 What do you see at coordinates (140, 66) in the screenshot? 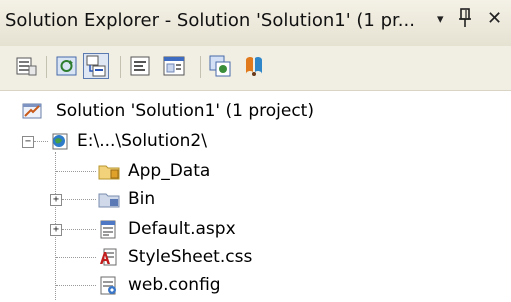
I see `view-code-icon` at bounding box center [140, 66].